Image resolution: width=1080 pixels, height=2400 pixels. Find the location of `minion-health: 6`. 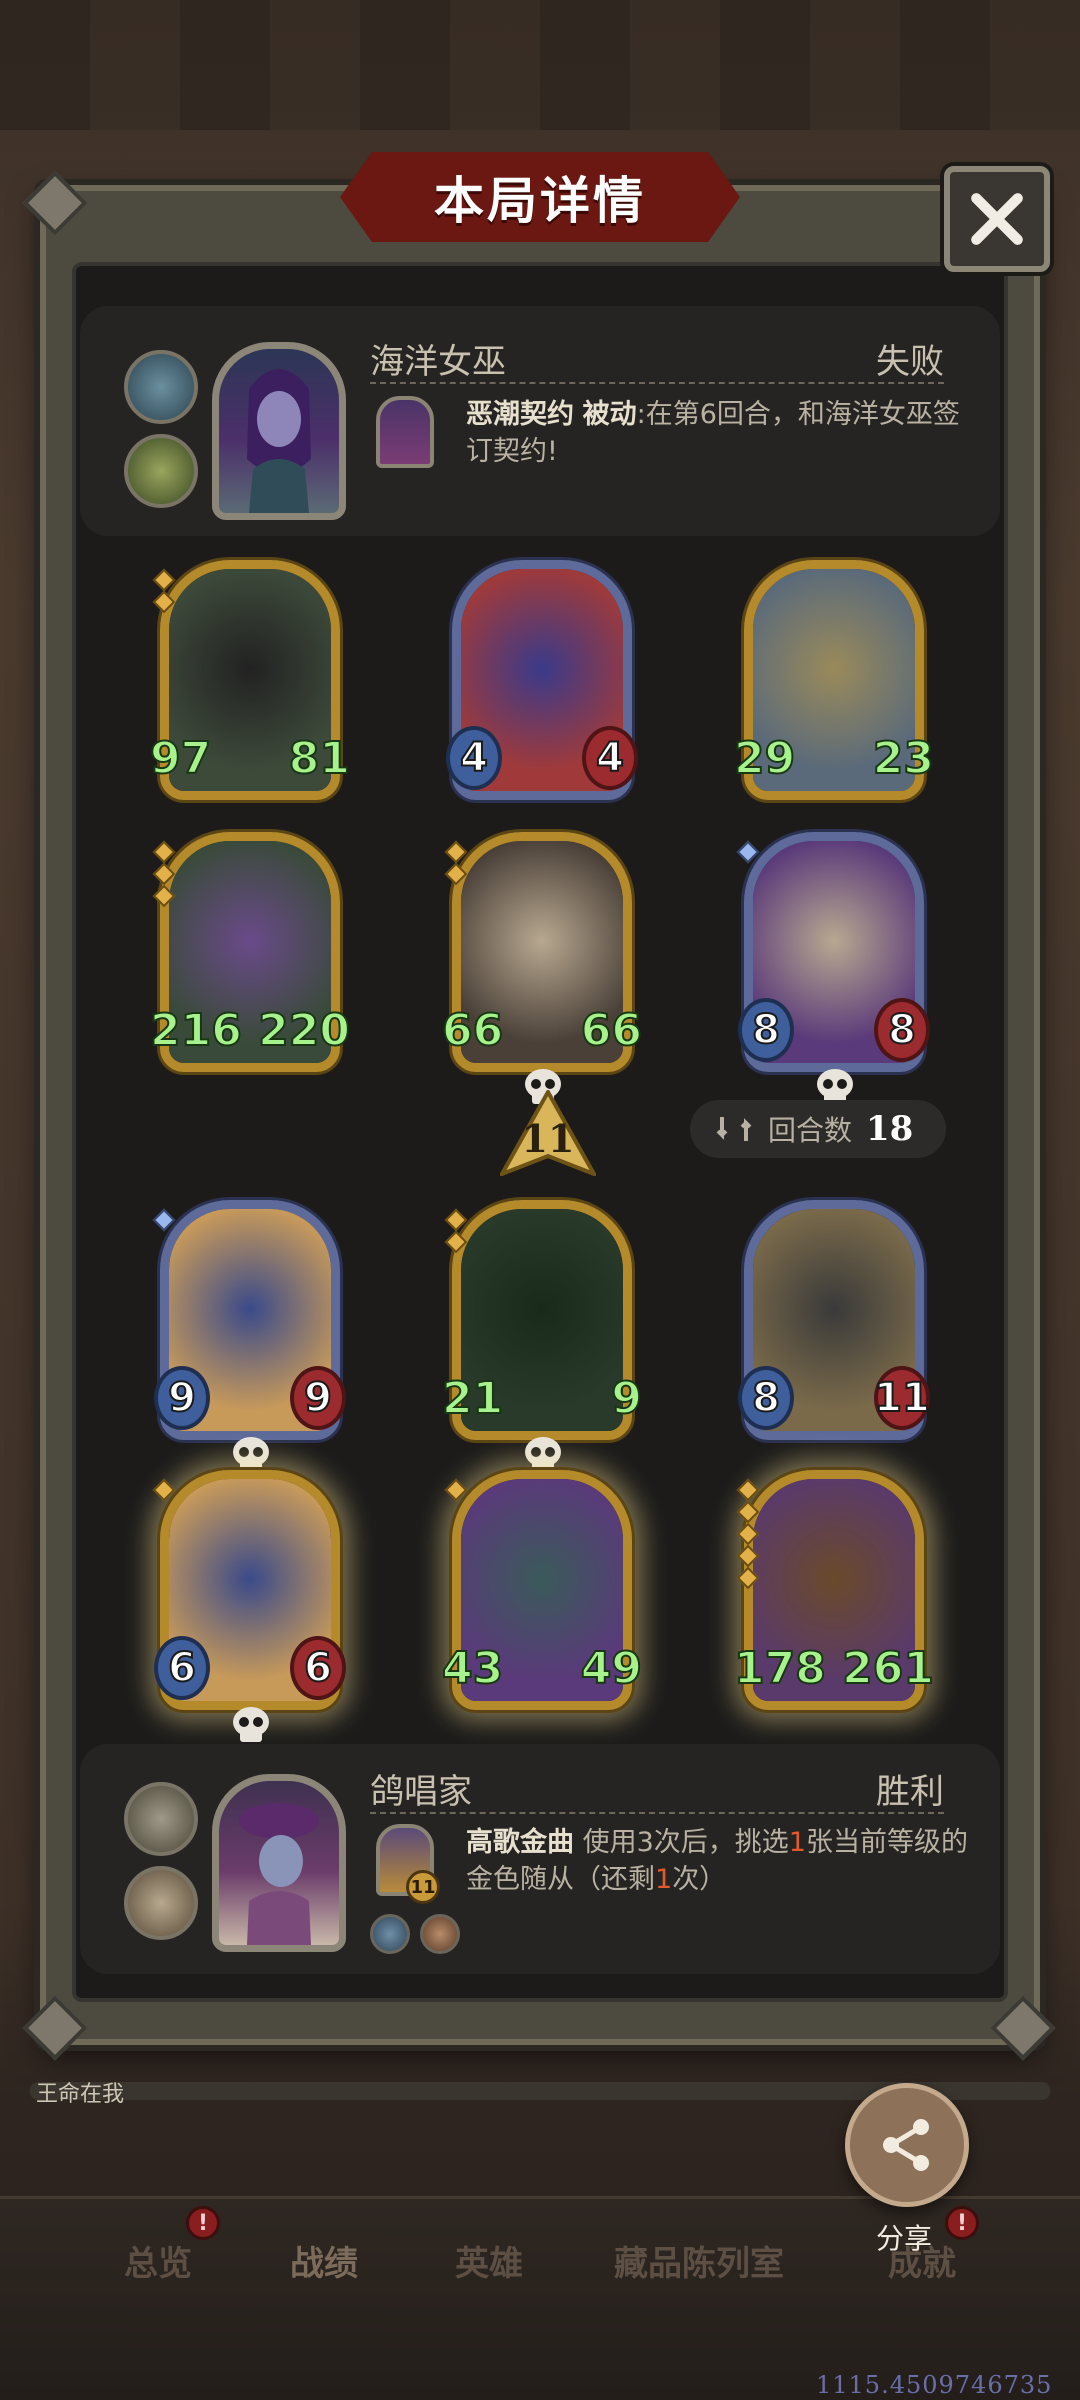

minion-health: 6 is located at coordinates (318, 1668).